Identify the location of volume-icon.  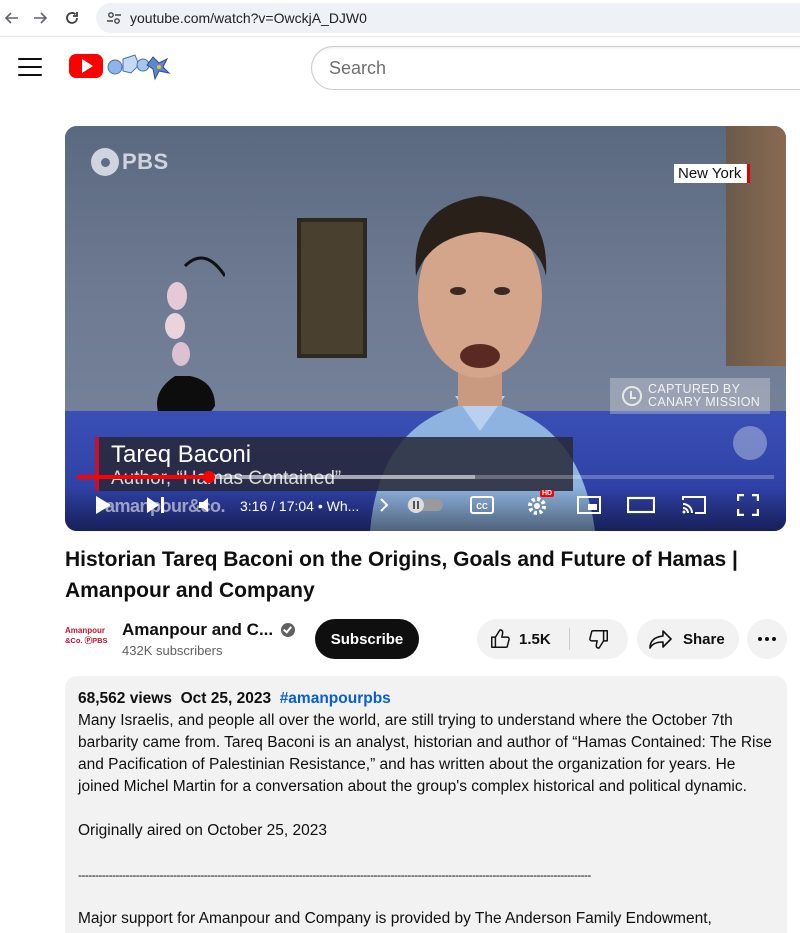
(207, 505).